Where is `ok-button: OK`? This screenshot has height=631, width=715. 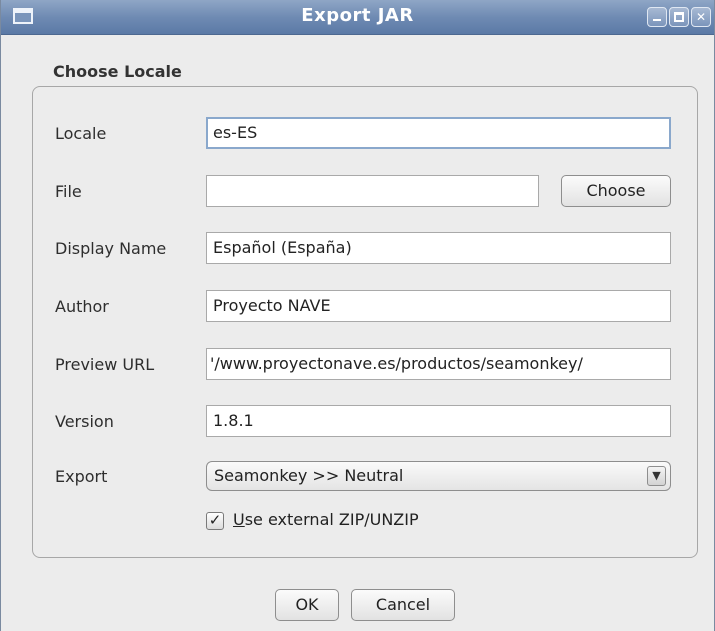
ok-button: OK is located at coordinates (307, 605).